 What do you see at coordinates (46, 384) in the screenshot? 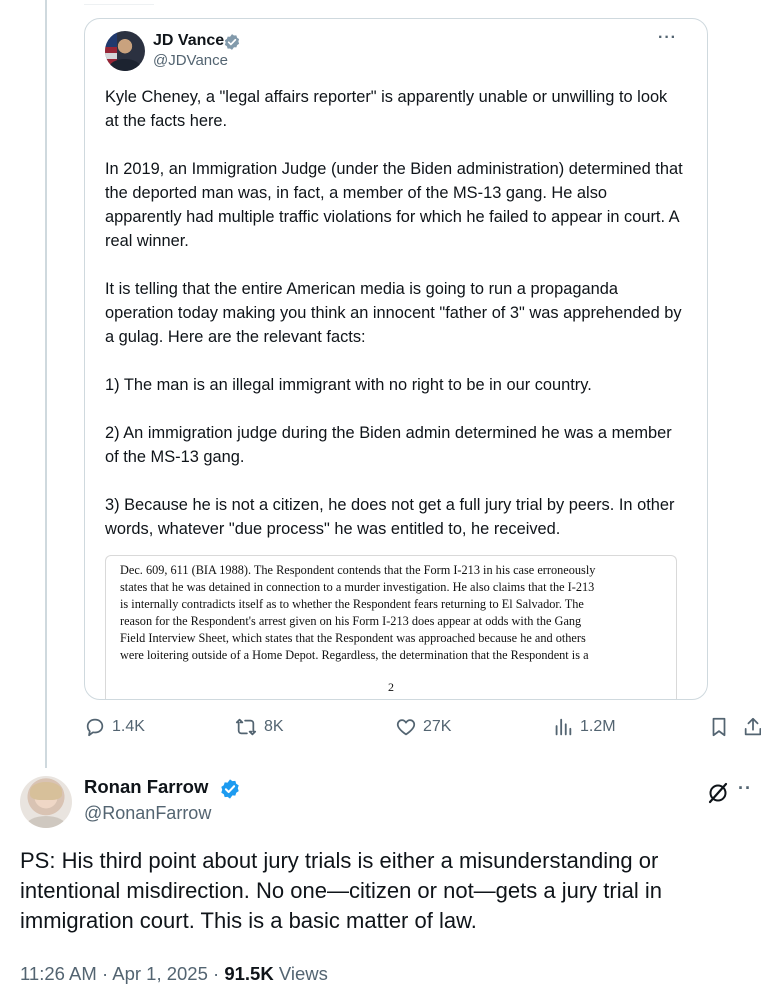
I see `thread-connector-line` at bounding box center [46, 384].